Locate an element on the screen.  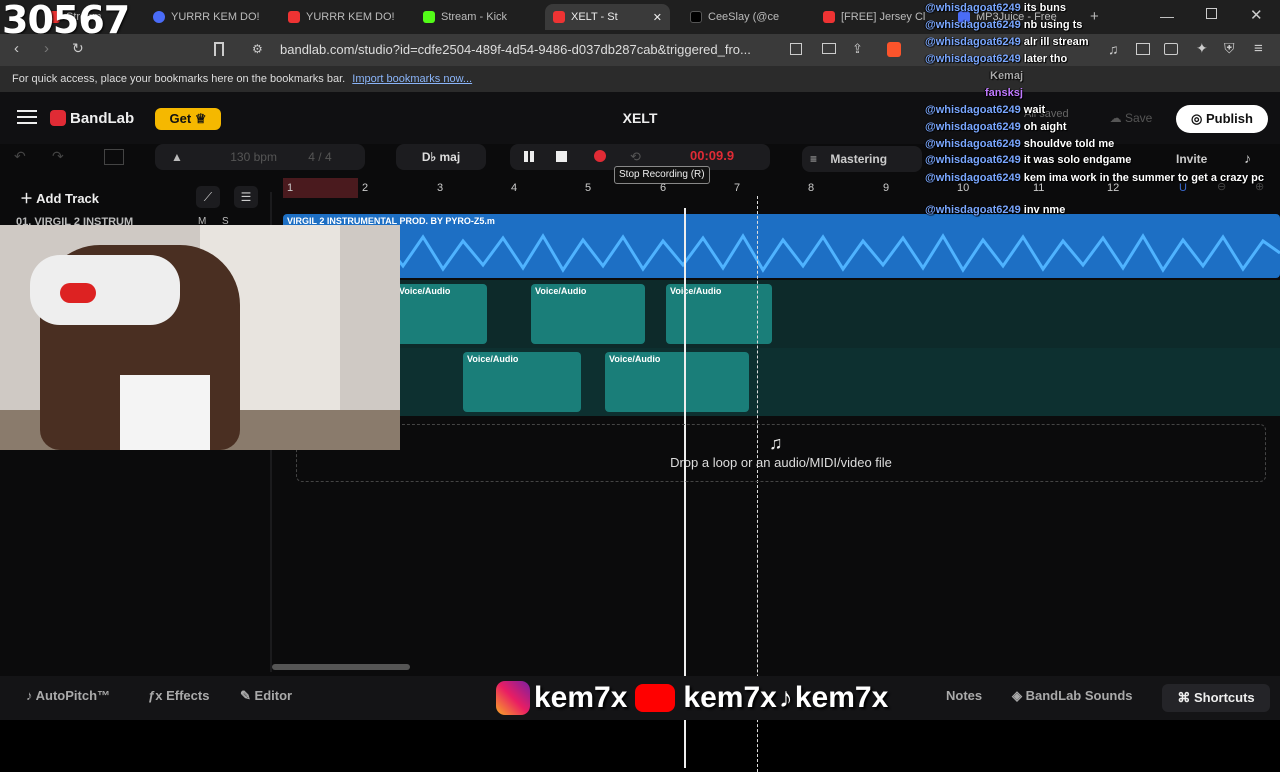
redo-icon: ↷ is located at coordinates (58, 156).